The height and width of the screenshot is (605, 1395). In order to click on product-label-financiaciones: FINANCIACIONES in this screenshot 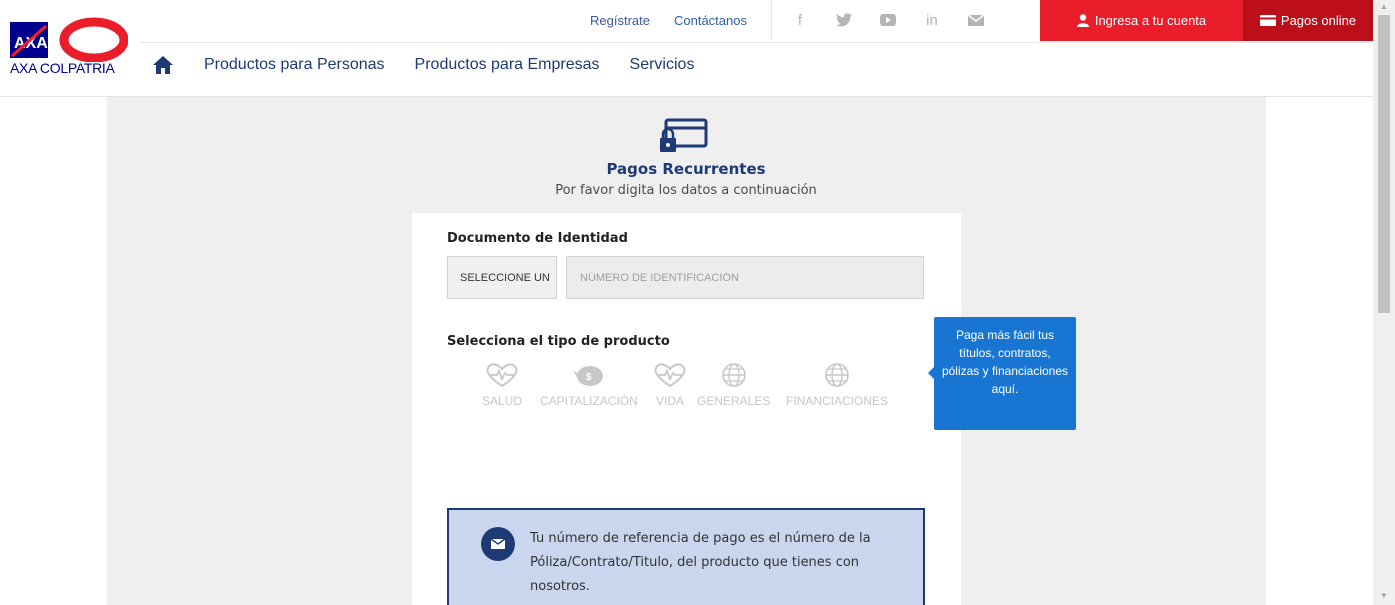, I will do `click(837, 401)`.